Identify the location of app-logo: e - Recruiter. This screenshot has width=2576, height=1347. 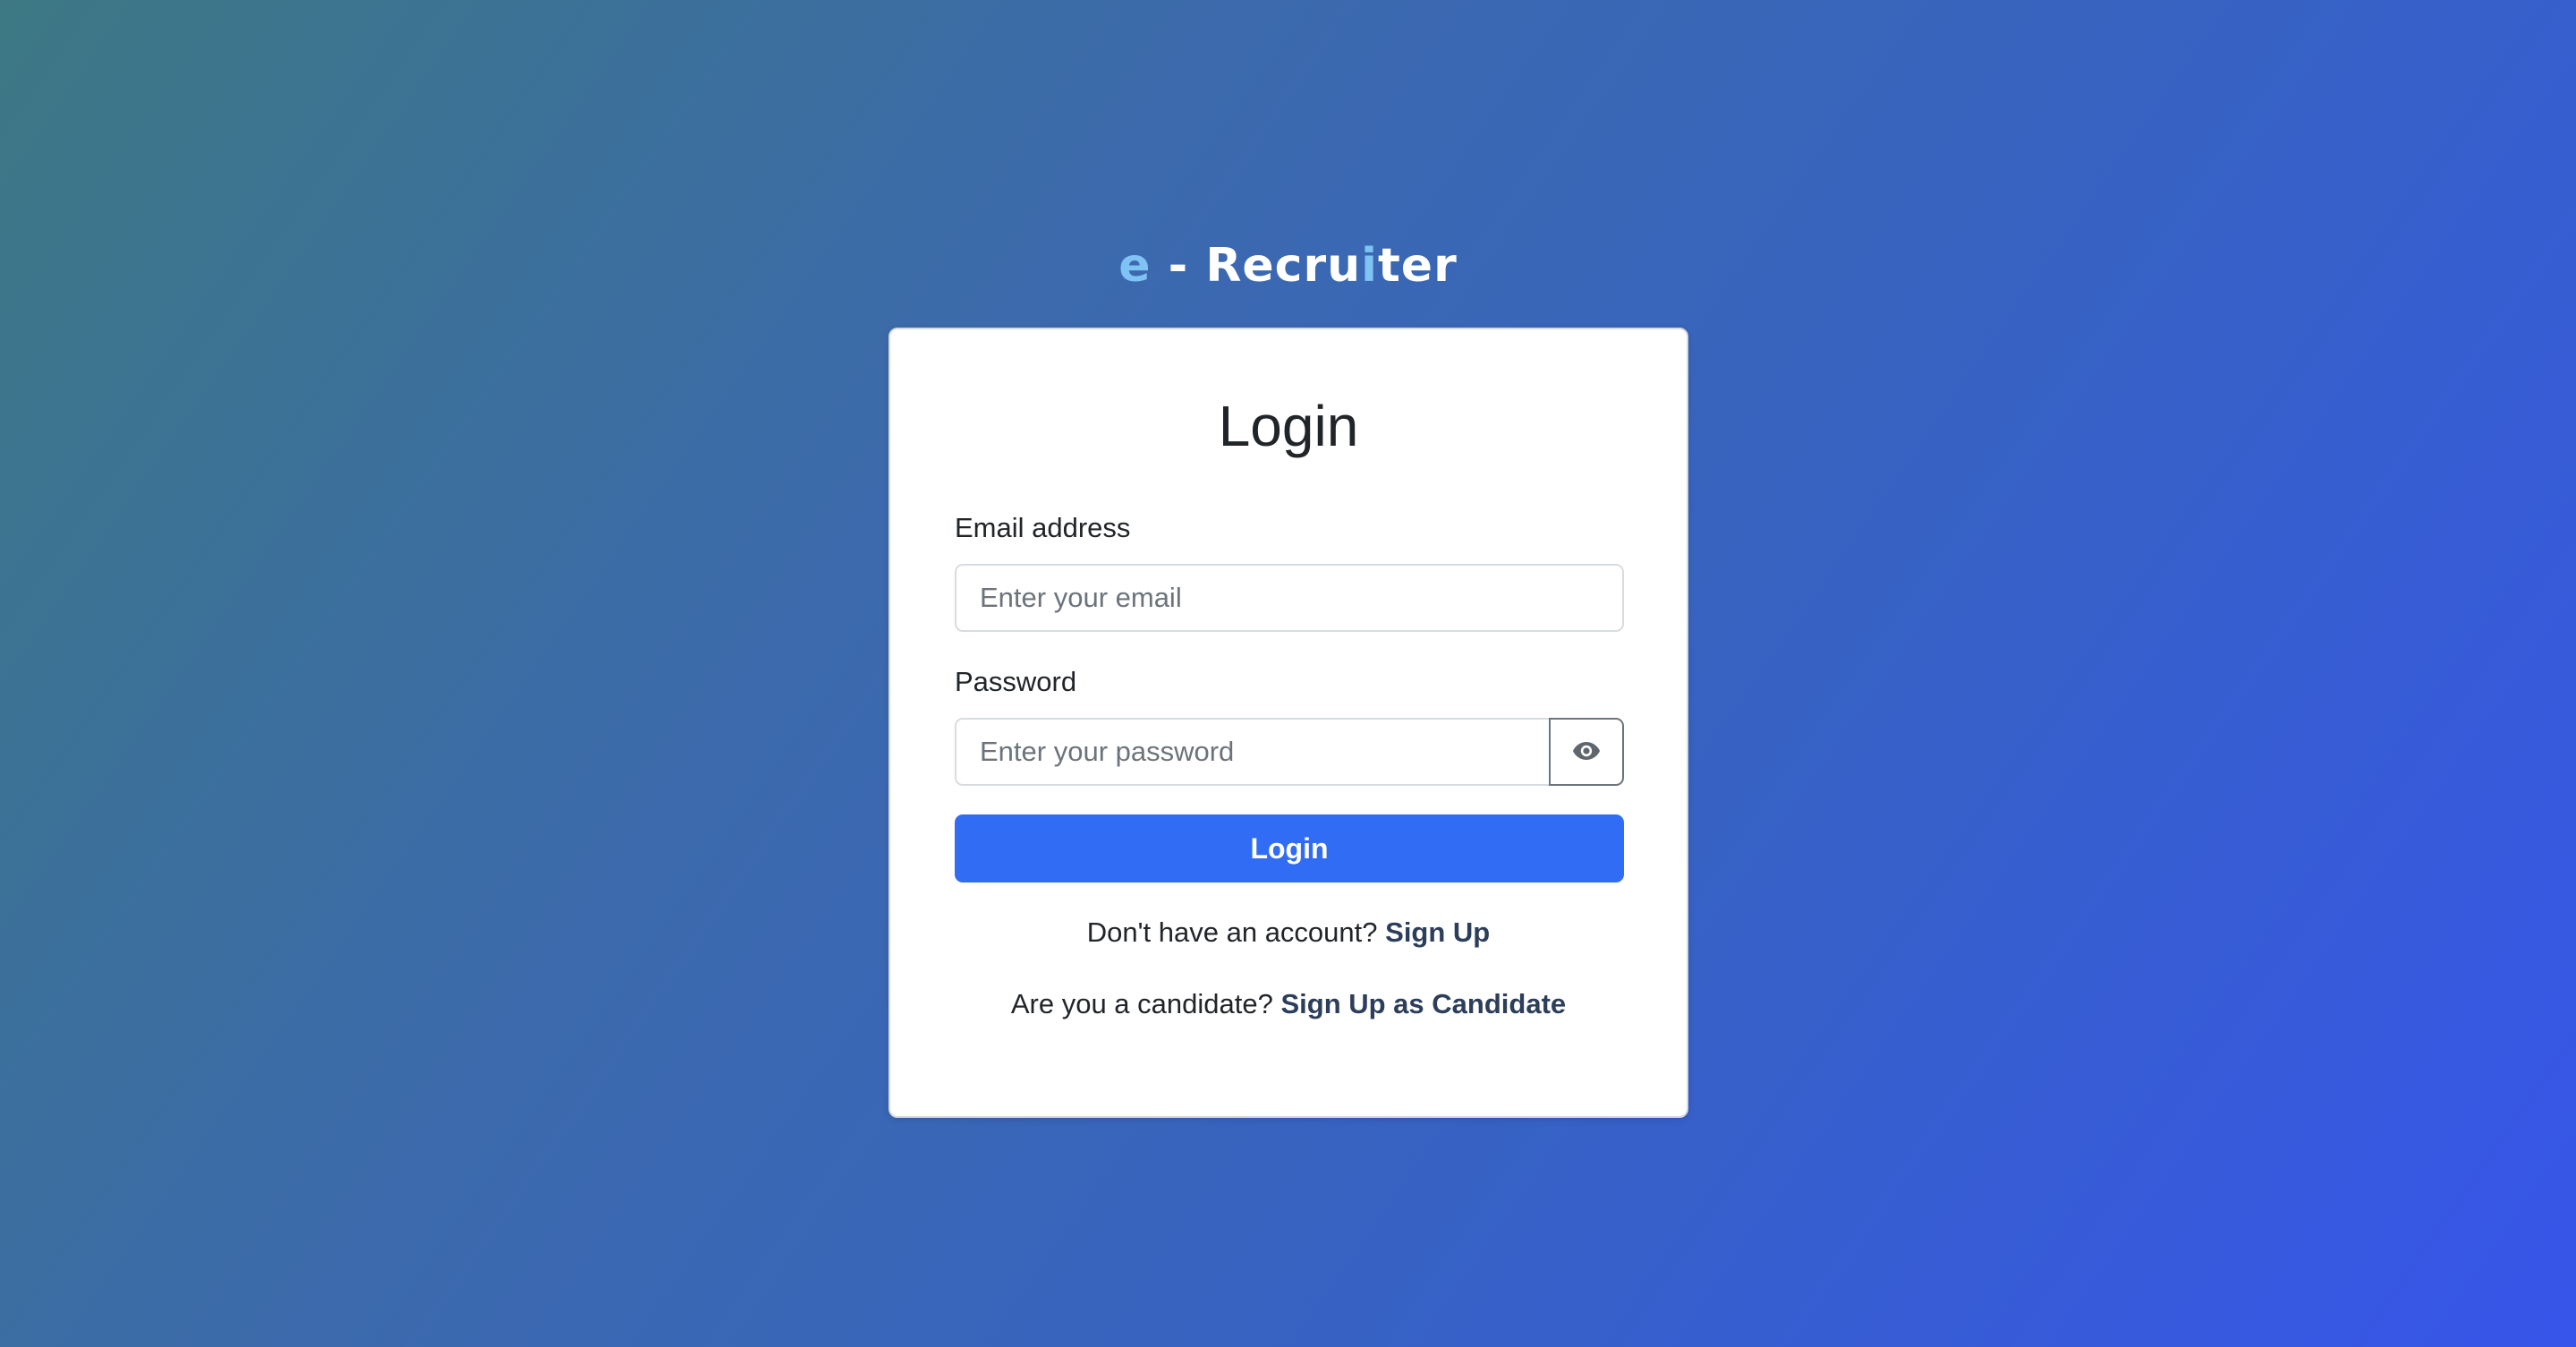
(1288, 265).